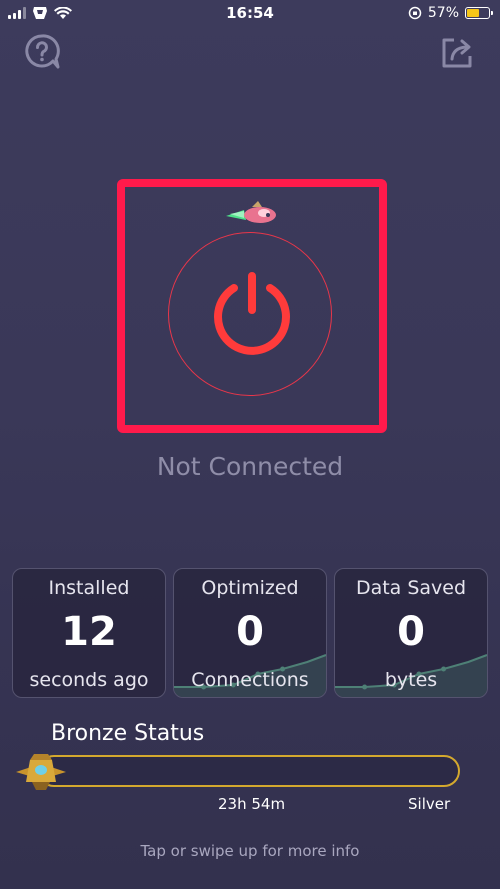 The width and height of the screenshot is (500, 889). What do you see at coordinates (429, 804) in the screenshot?
I see `next-tier-label: Silver` at bounding box center [429, 804].